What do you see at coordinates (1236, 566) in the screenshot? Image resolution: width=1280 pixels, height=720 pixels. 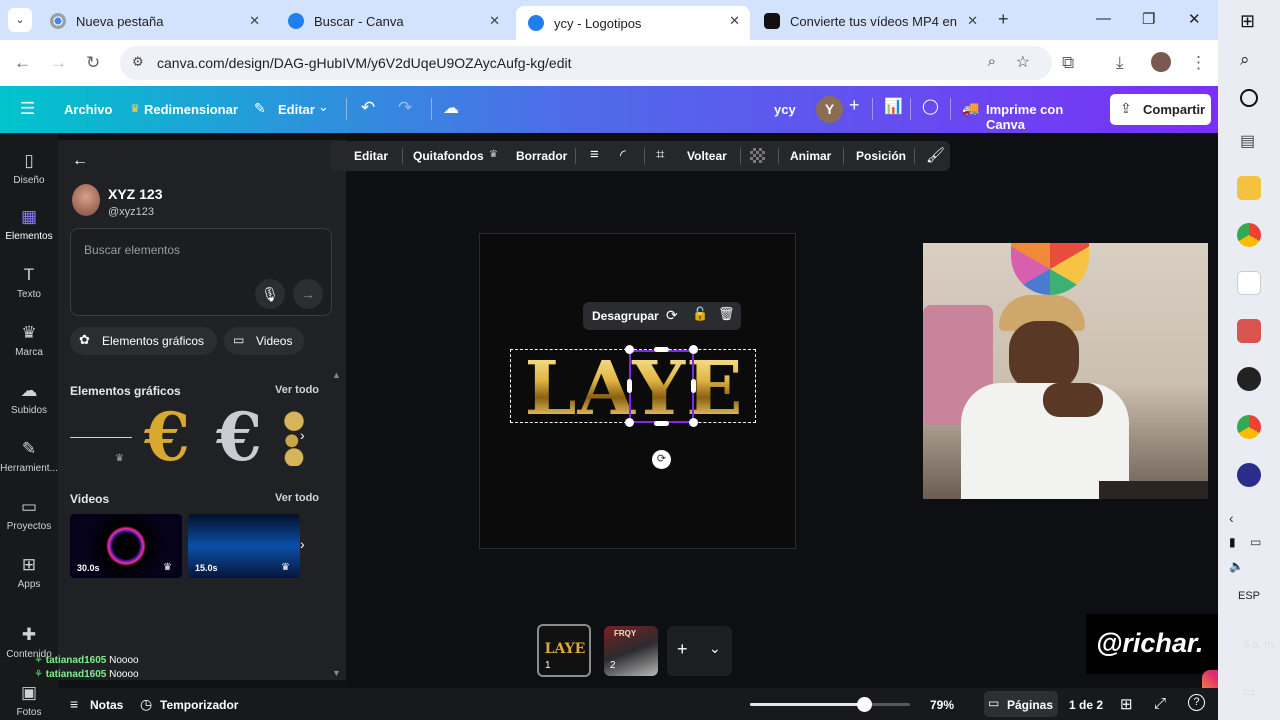 I see `volume-icon: 🔈` at bounding box center [1236, 566].